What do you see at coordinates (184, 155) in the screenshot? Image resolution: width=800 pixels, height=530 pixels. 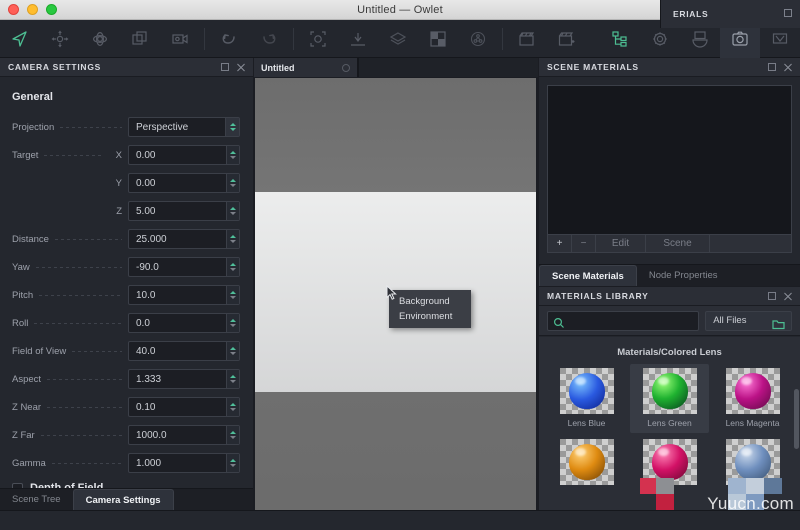 I see `target-x-input: 0.00` at bounding box center [184, 155].